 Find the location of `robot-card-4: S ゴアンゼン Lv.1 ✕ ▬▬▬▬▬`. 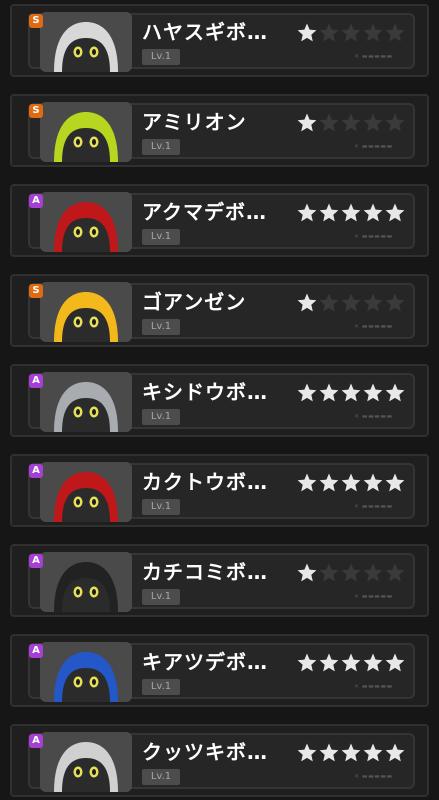

robot-card-4: S ゴアンゼン Lv.1 ✕ ▬▬▬▬▬ is located at coordinates (219, 310).